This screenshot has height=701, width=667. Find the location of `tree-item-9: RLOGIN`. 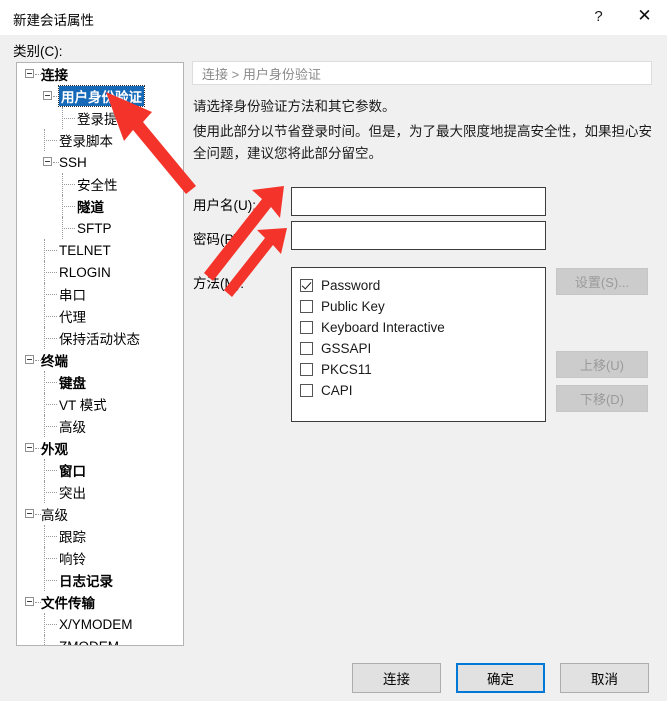

tree-item-9: RLOGIN is located at coordinates (100, 272).